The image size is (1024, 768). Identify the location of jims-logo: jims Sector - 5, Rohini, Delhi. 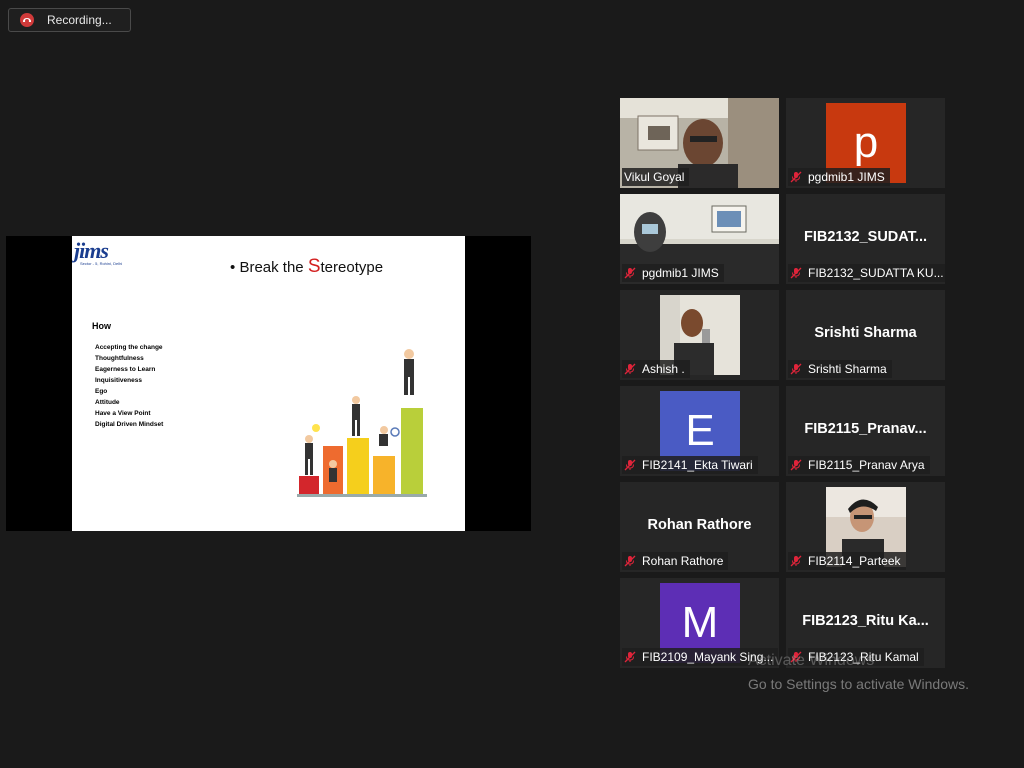
(102, 253).